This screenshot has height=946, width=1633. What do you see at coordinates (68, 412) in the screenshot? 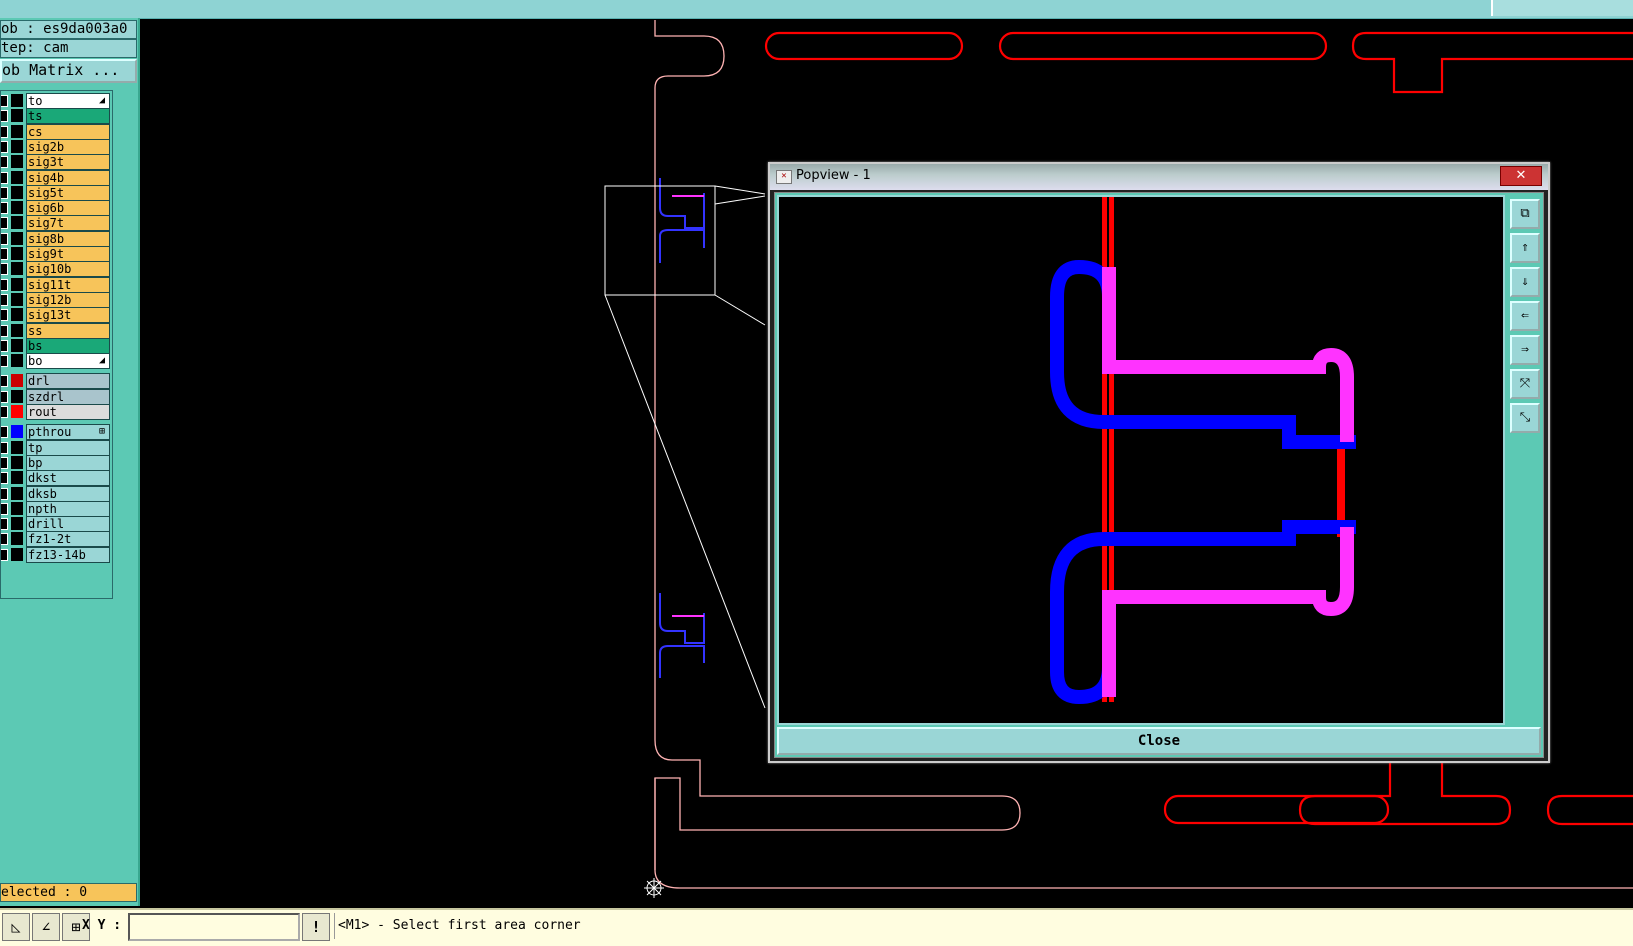
I see `layer-label: rout` at bounding box center [68, 412].